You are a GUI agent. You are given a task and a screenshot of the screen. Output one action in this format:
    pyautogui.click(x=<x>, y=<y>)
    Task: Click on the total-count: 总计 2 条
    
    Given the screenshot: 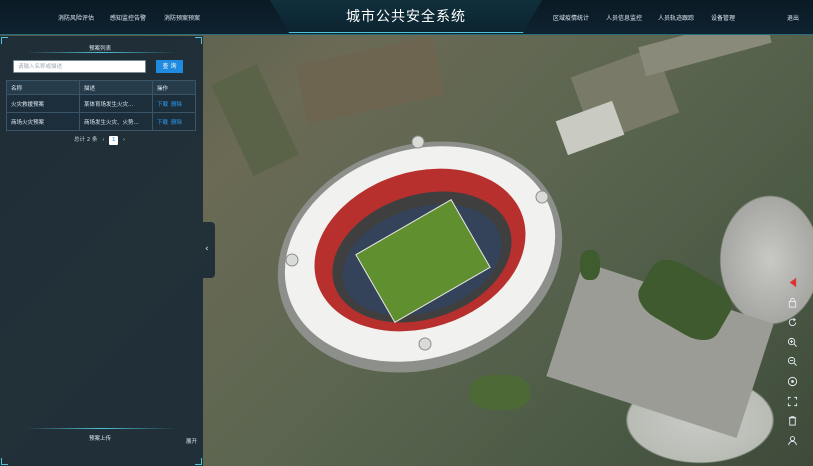 What is the action you would take?
    pyautogui.click(x=86, y=140)
    